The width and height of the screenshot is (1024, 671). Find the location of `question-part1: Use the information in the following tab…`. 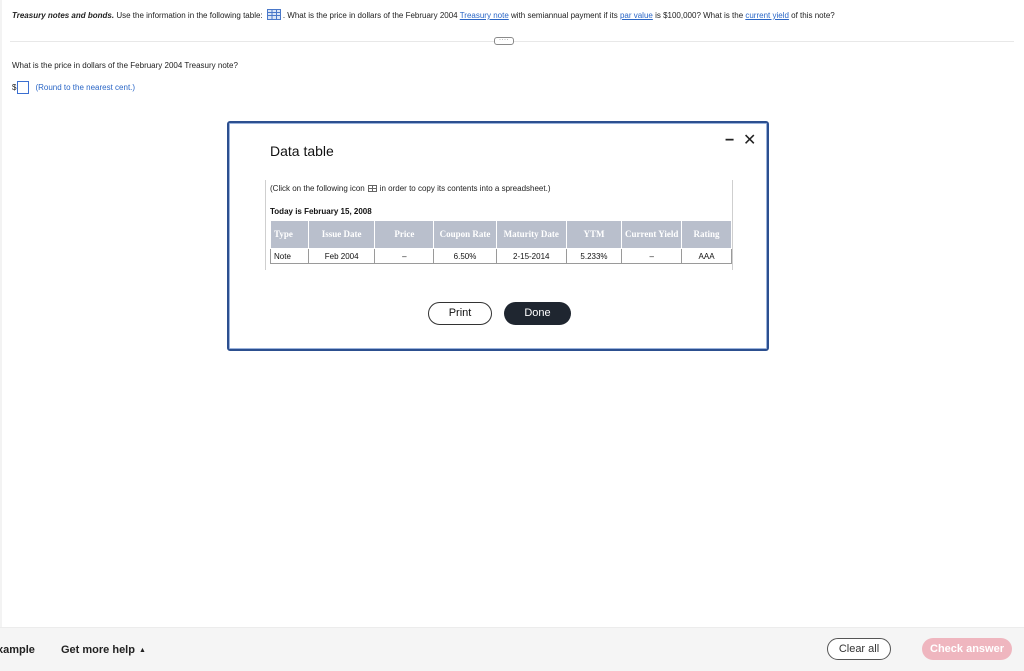

question-part1: Use the information in the following tab… is located at coordinates (189, 15).